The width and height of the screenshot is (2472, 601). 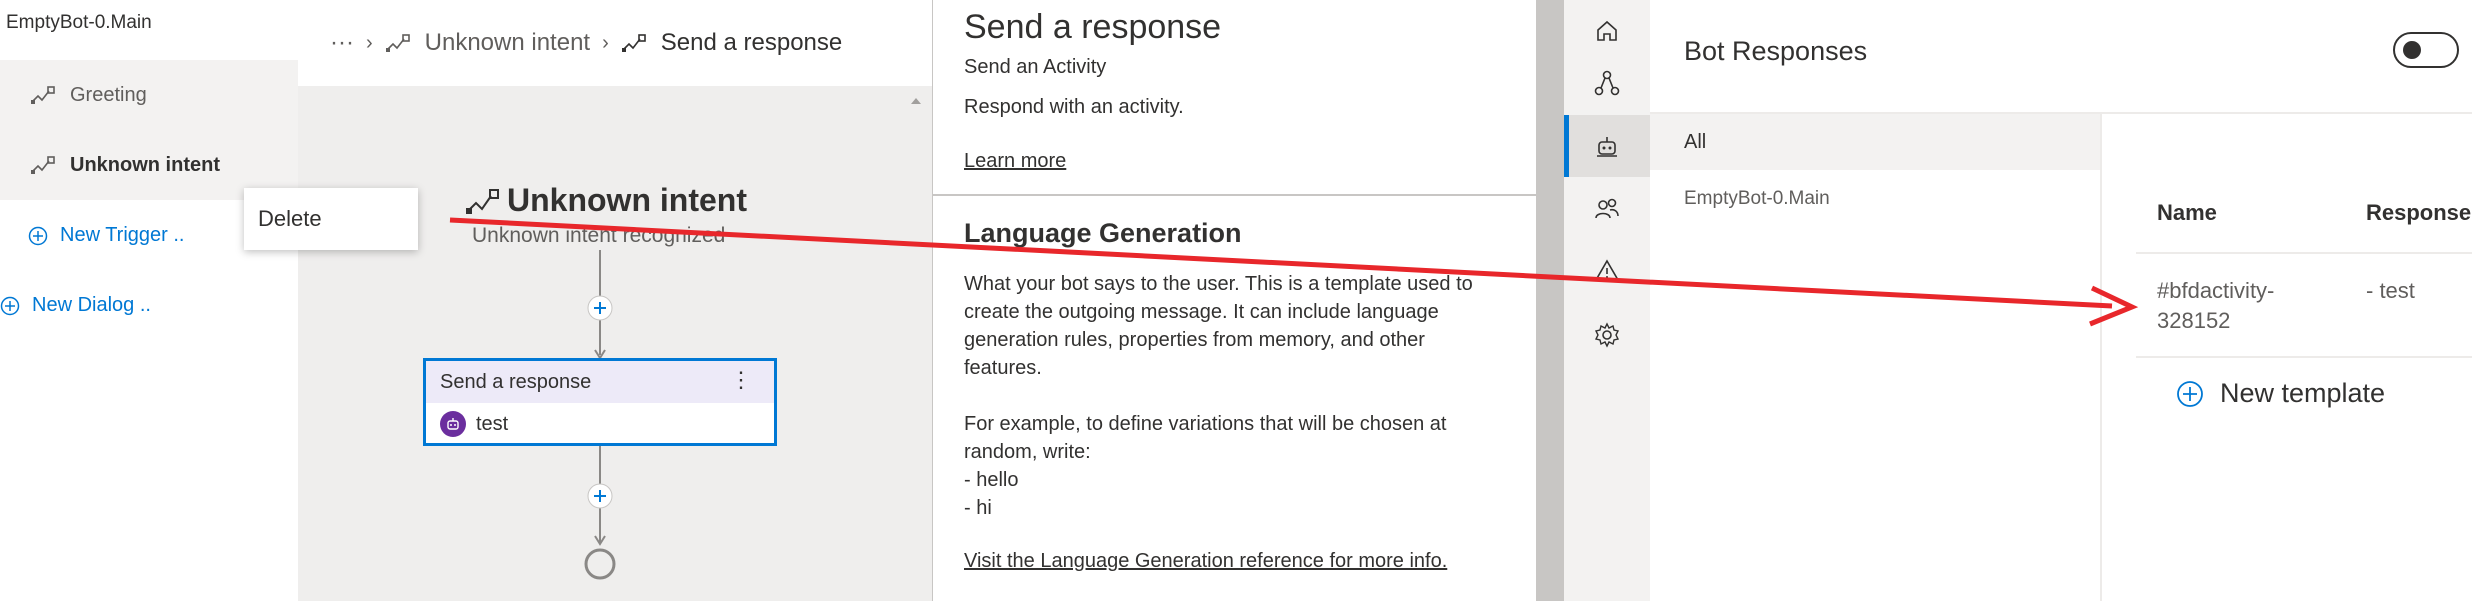 What do you see at coordinates (751, 43) in the screenshot?
I see `breadcrumb-item-send-response: Send a response` at bounding box center [751, 43].